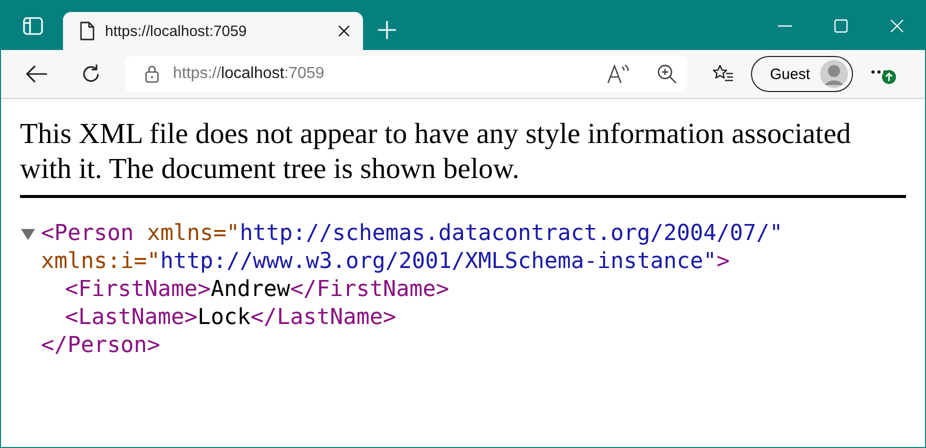  What do you see at coordinates (28, 234) in the screenshot?
I see `expand-toggle-icon` at bounding box center [28, 234].